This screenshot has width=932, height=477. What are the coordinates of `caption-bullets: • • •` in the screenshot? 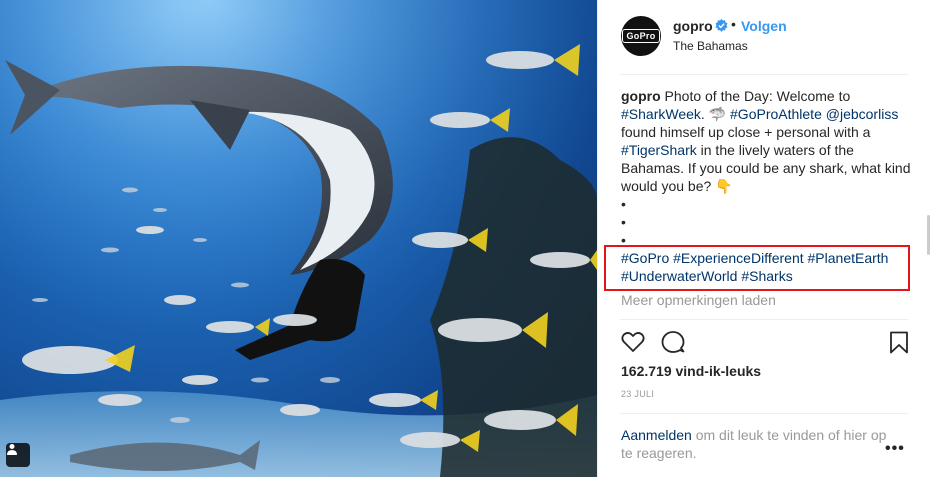 It's located at (766, 222).